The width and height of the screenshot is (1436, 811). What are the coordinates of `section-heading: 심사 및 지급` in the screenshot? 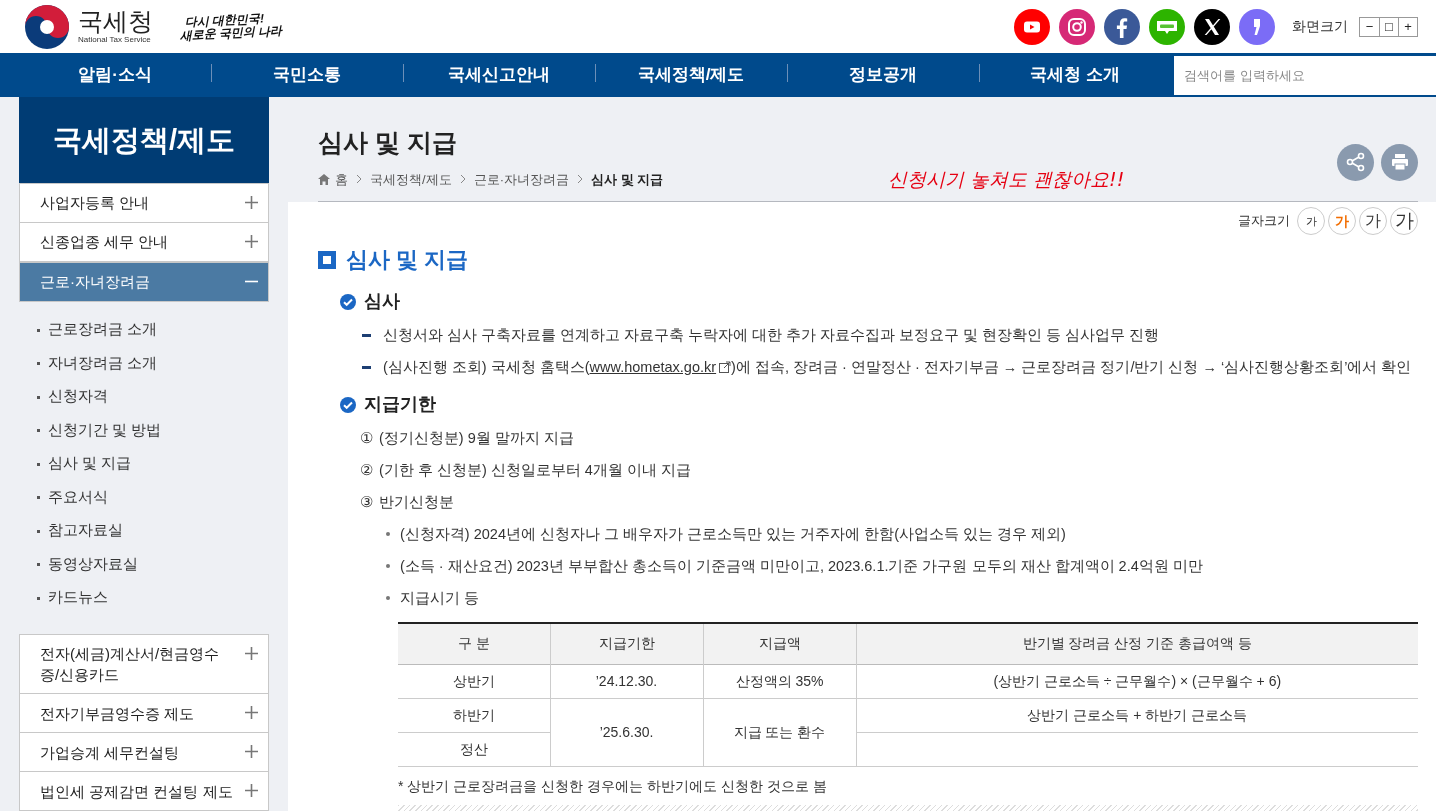 It's located at (407, 260).